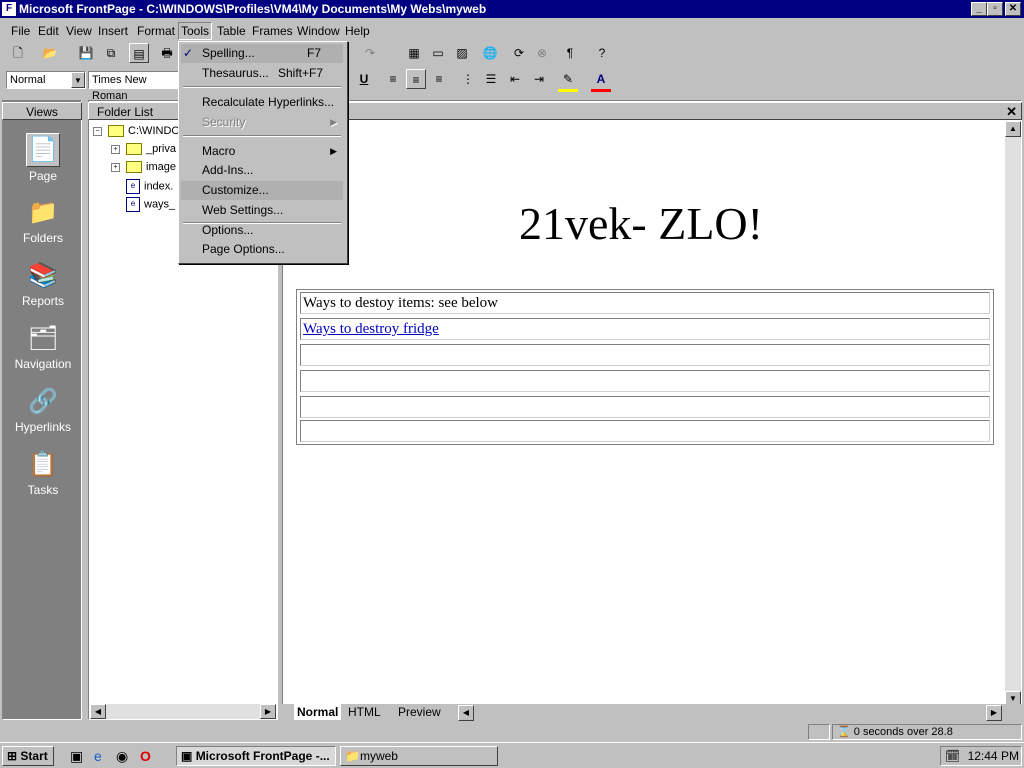 The width and height of the screenshot is (1024, 768). What do you see at coordinates (97, 131) in the screenshot?
I see `collapse-icon: −` at bounding box center [97, 131].